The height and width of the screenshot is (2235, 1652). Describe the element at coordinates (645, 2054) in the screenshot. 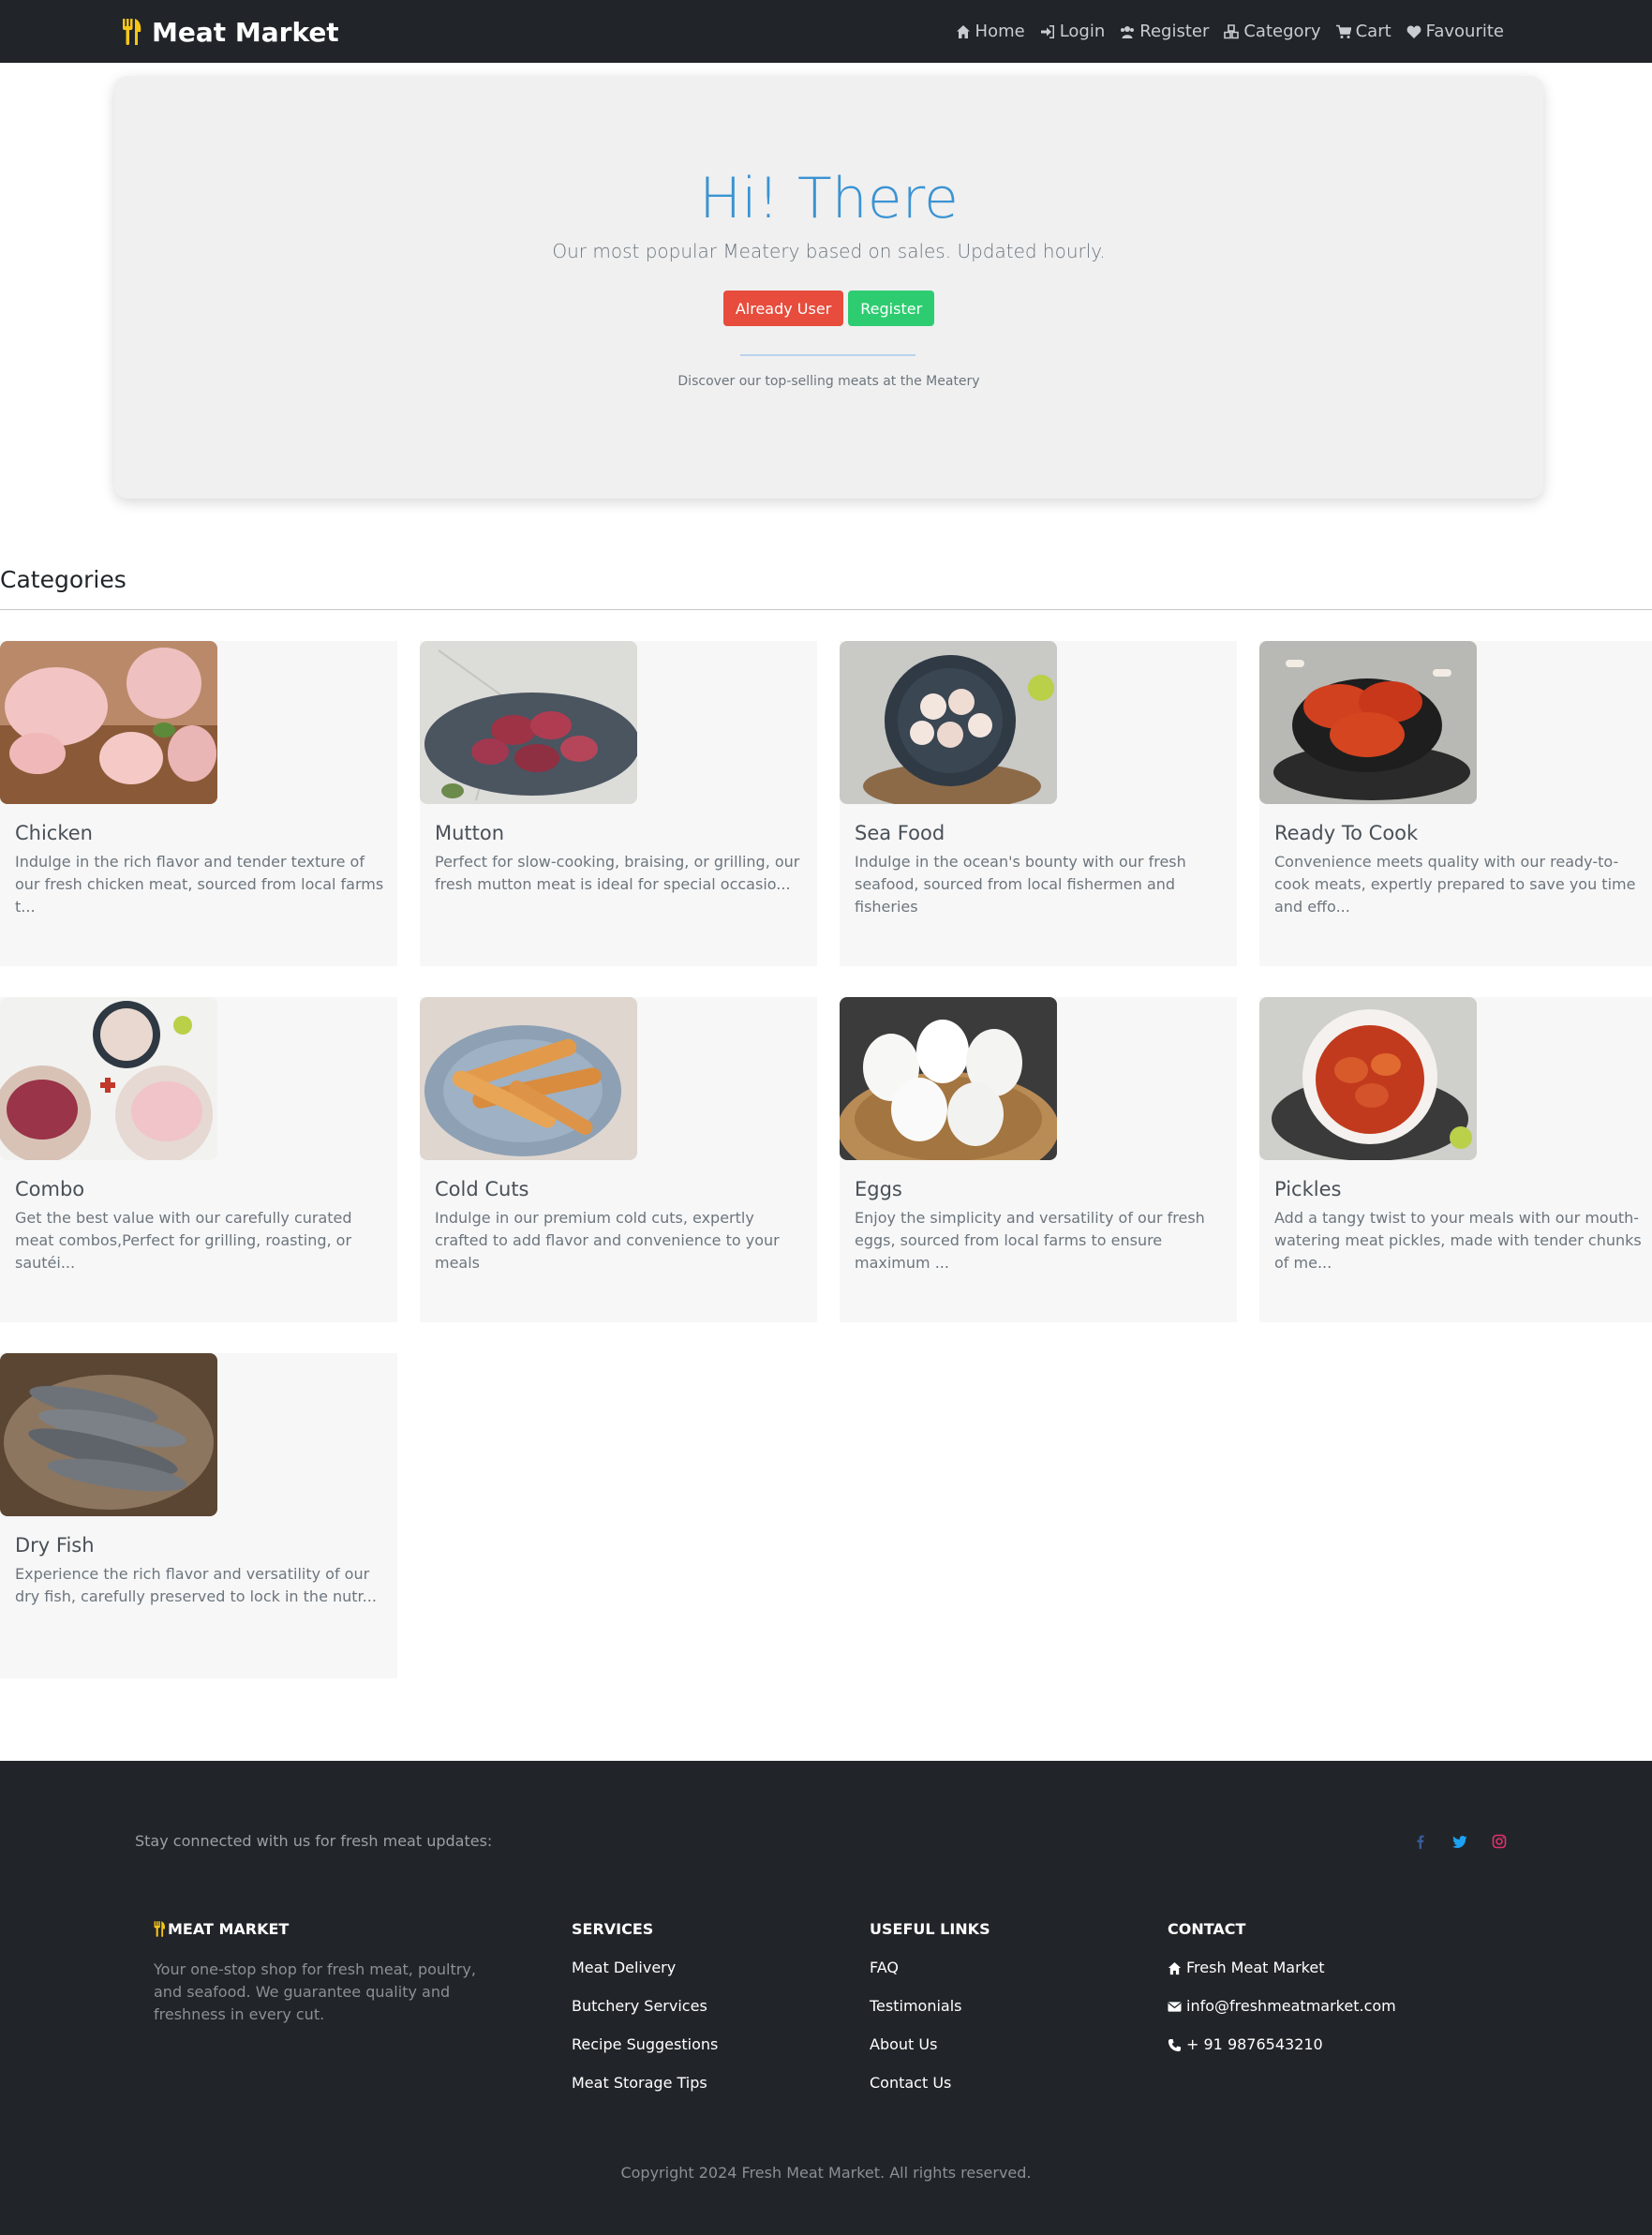

I see `footer-link-recipe-suggestions: Recipe Suggestions` at that location.